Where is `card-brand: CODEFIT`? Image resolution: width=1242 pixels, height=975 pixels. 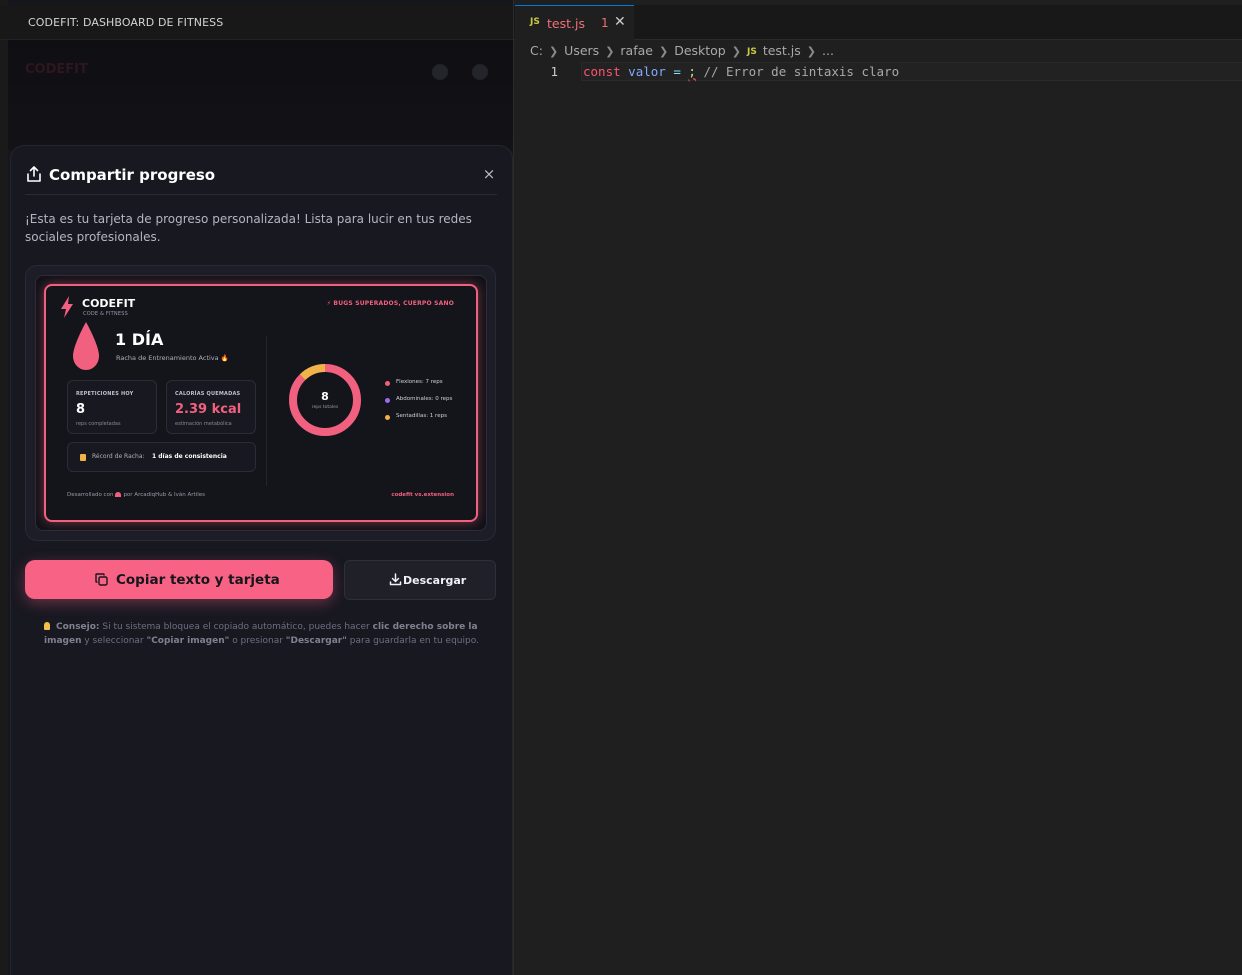
card-brand: CODEFIT is located at coordinates (109, 303).